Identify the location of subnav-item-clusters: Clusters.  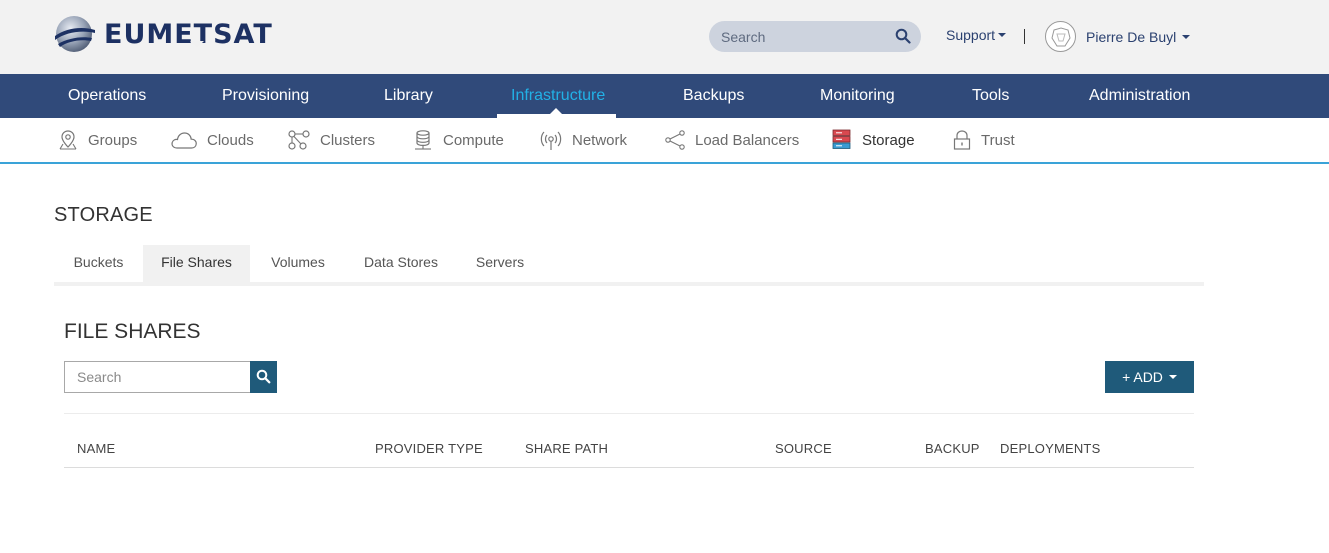
(331, 140).